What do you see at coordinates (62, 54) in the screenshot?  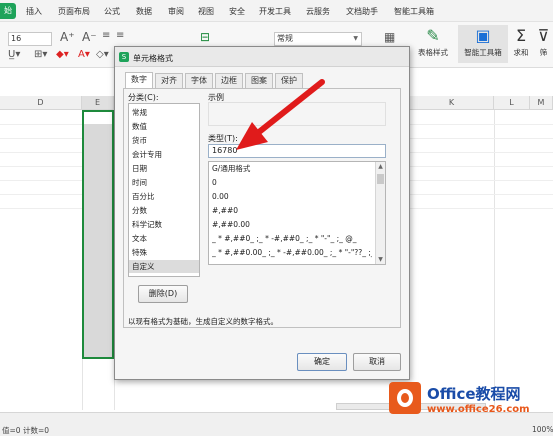 I see `fill-color-icon: ◆▾` at bounding box center [62, 54].